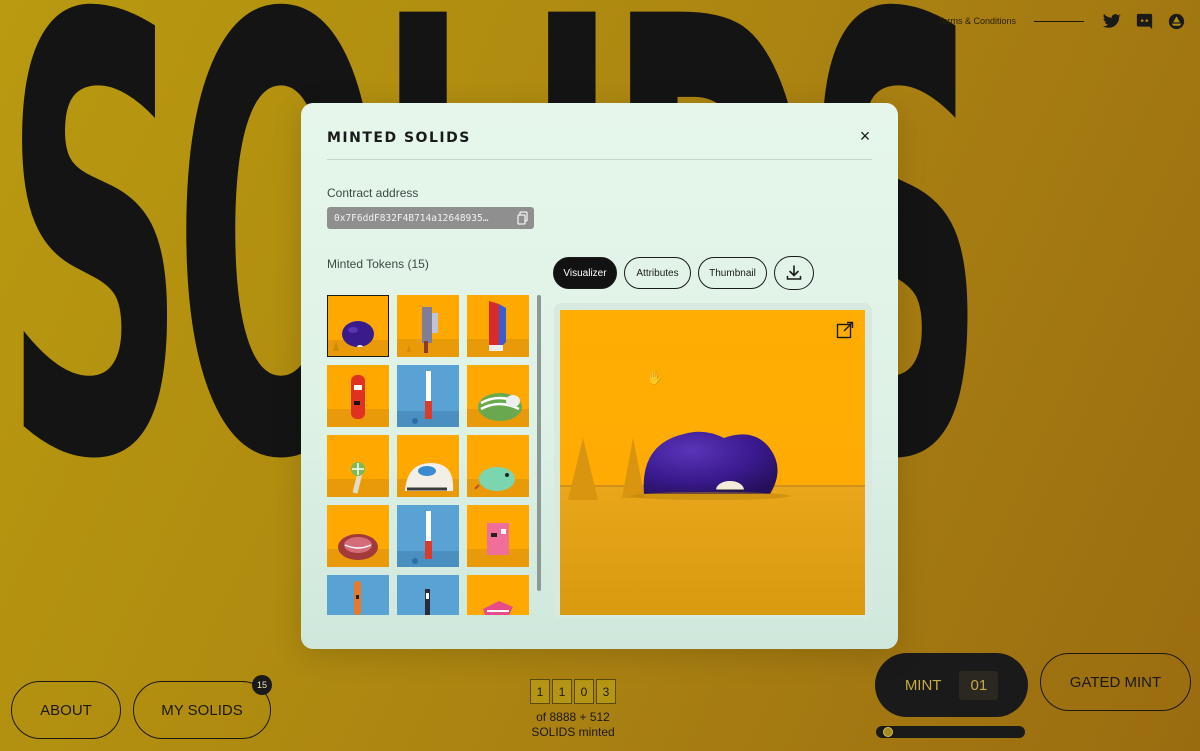 This screenshot has width=1200, height=751. What do you see at coordinates (1176, 21) in the screenshot?
I see `boat-icon` at bounding box center [1176, 21].